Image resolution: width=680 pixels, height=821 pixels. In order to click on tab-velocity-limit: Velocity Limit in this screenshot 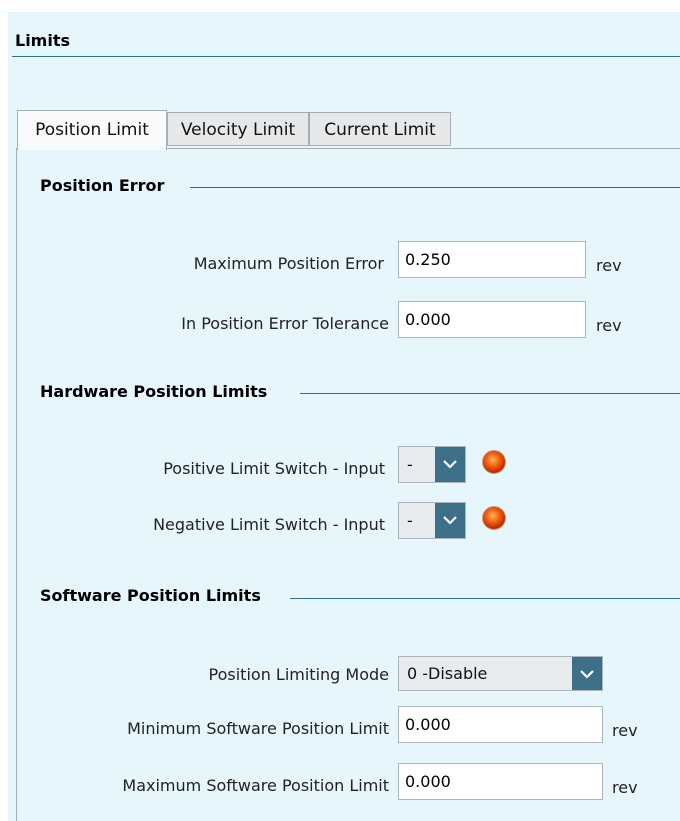, I will do `click(238, 129)`.